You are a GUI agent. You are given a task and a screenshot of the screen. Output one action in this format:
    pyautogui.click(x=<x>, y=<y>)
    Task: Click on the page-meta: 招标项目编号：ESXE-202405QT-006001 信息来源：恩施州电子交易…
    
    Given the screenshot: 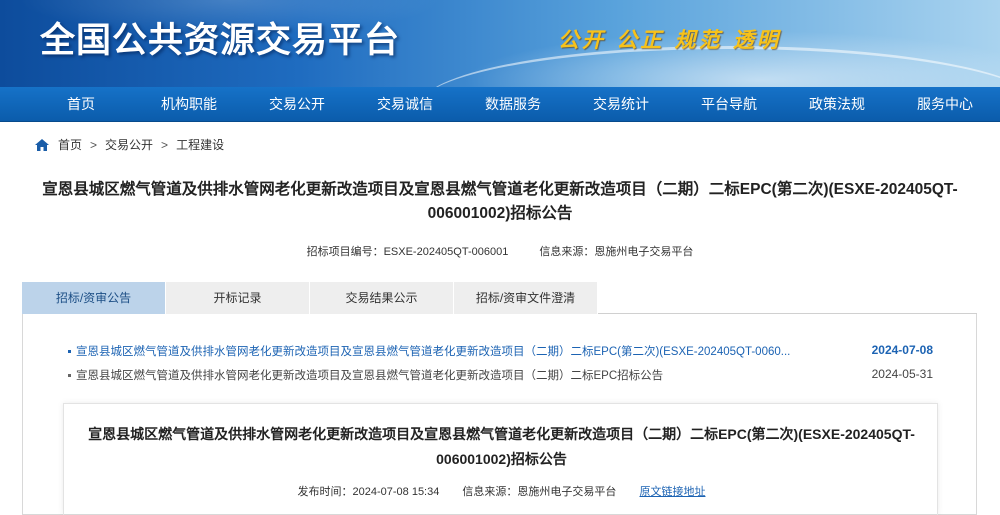 What is the action you would take?
    pyautogui.click(x=500, y=251)
    